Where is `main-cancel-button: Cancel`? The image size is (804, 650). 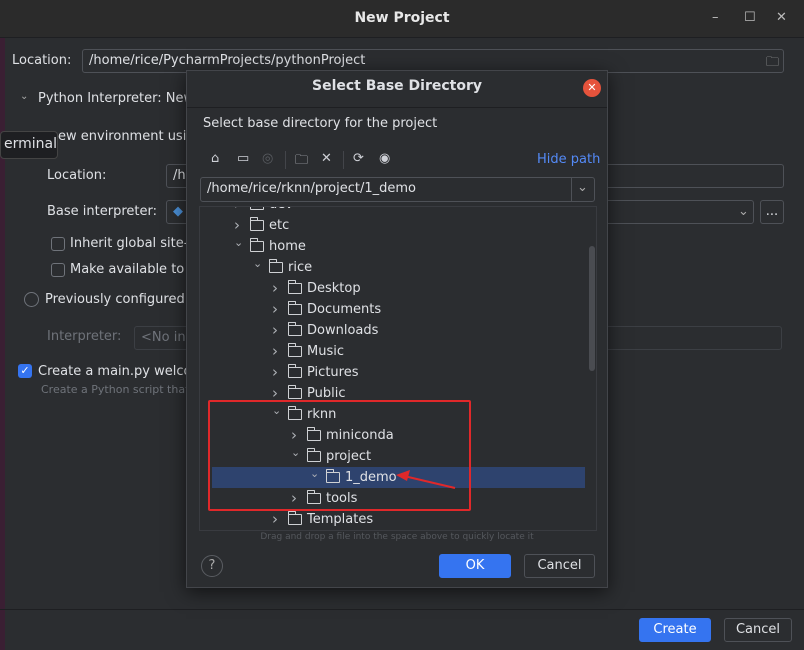 main-cancel-button: Cancel is located at coordinates (758, 630).